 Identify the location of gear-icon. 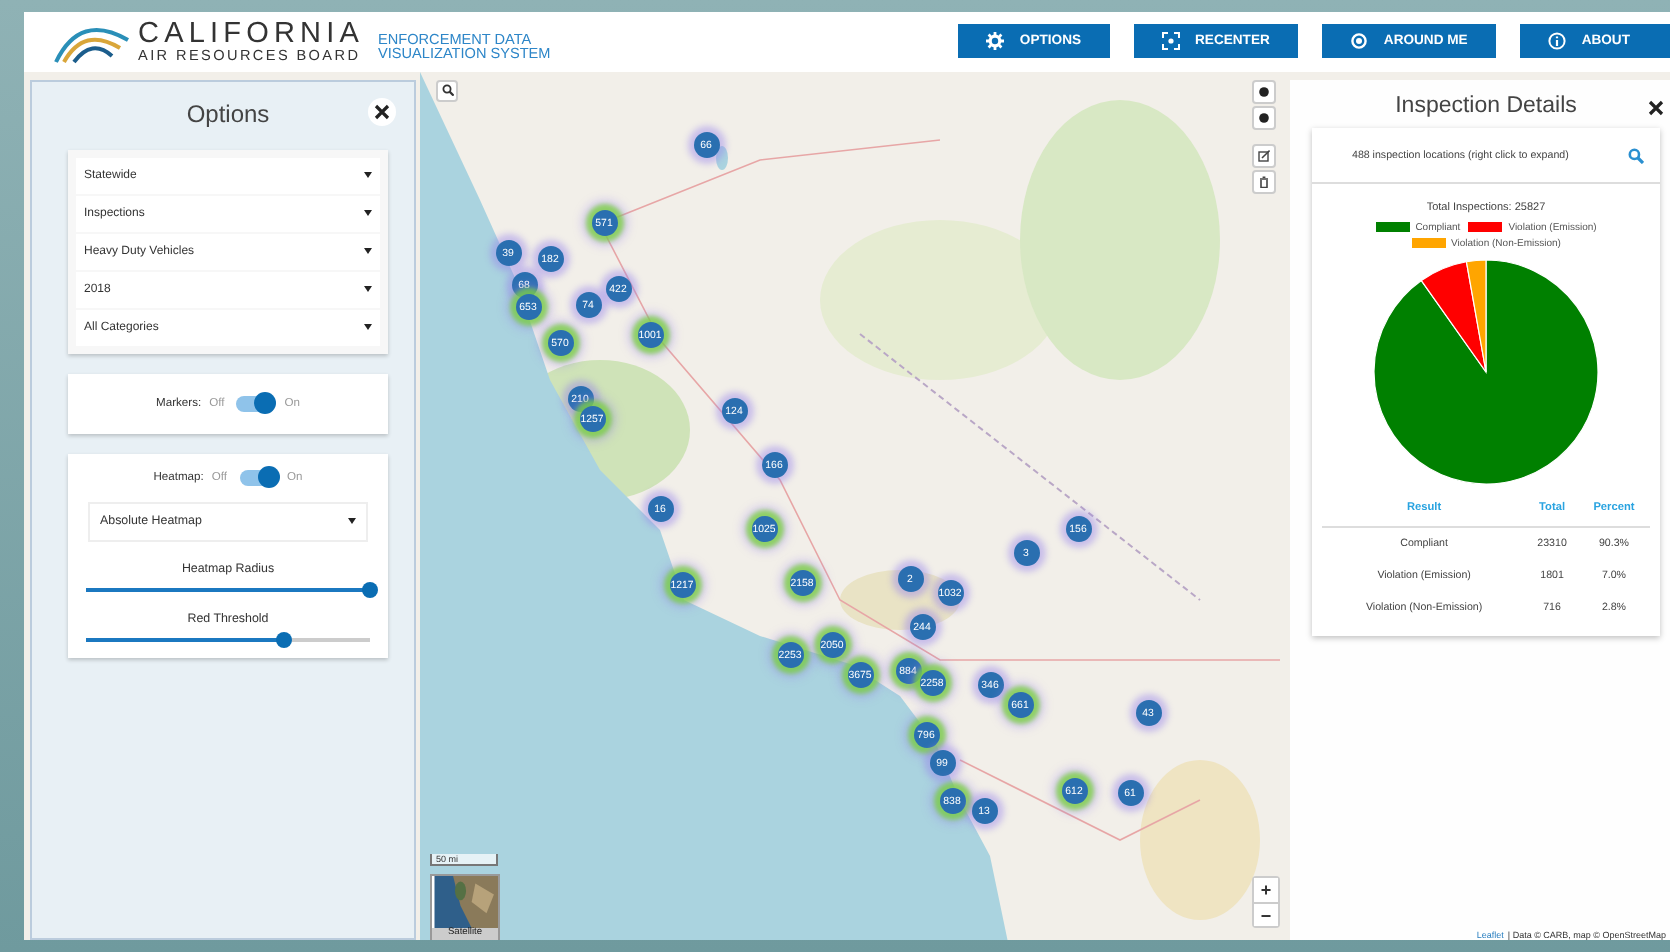
(994, 41).